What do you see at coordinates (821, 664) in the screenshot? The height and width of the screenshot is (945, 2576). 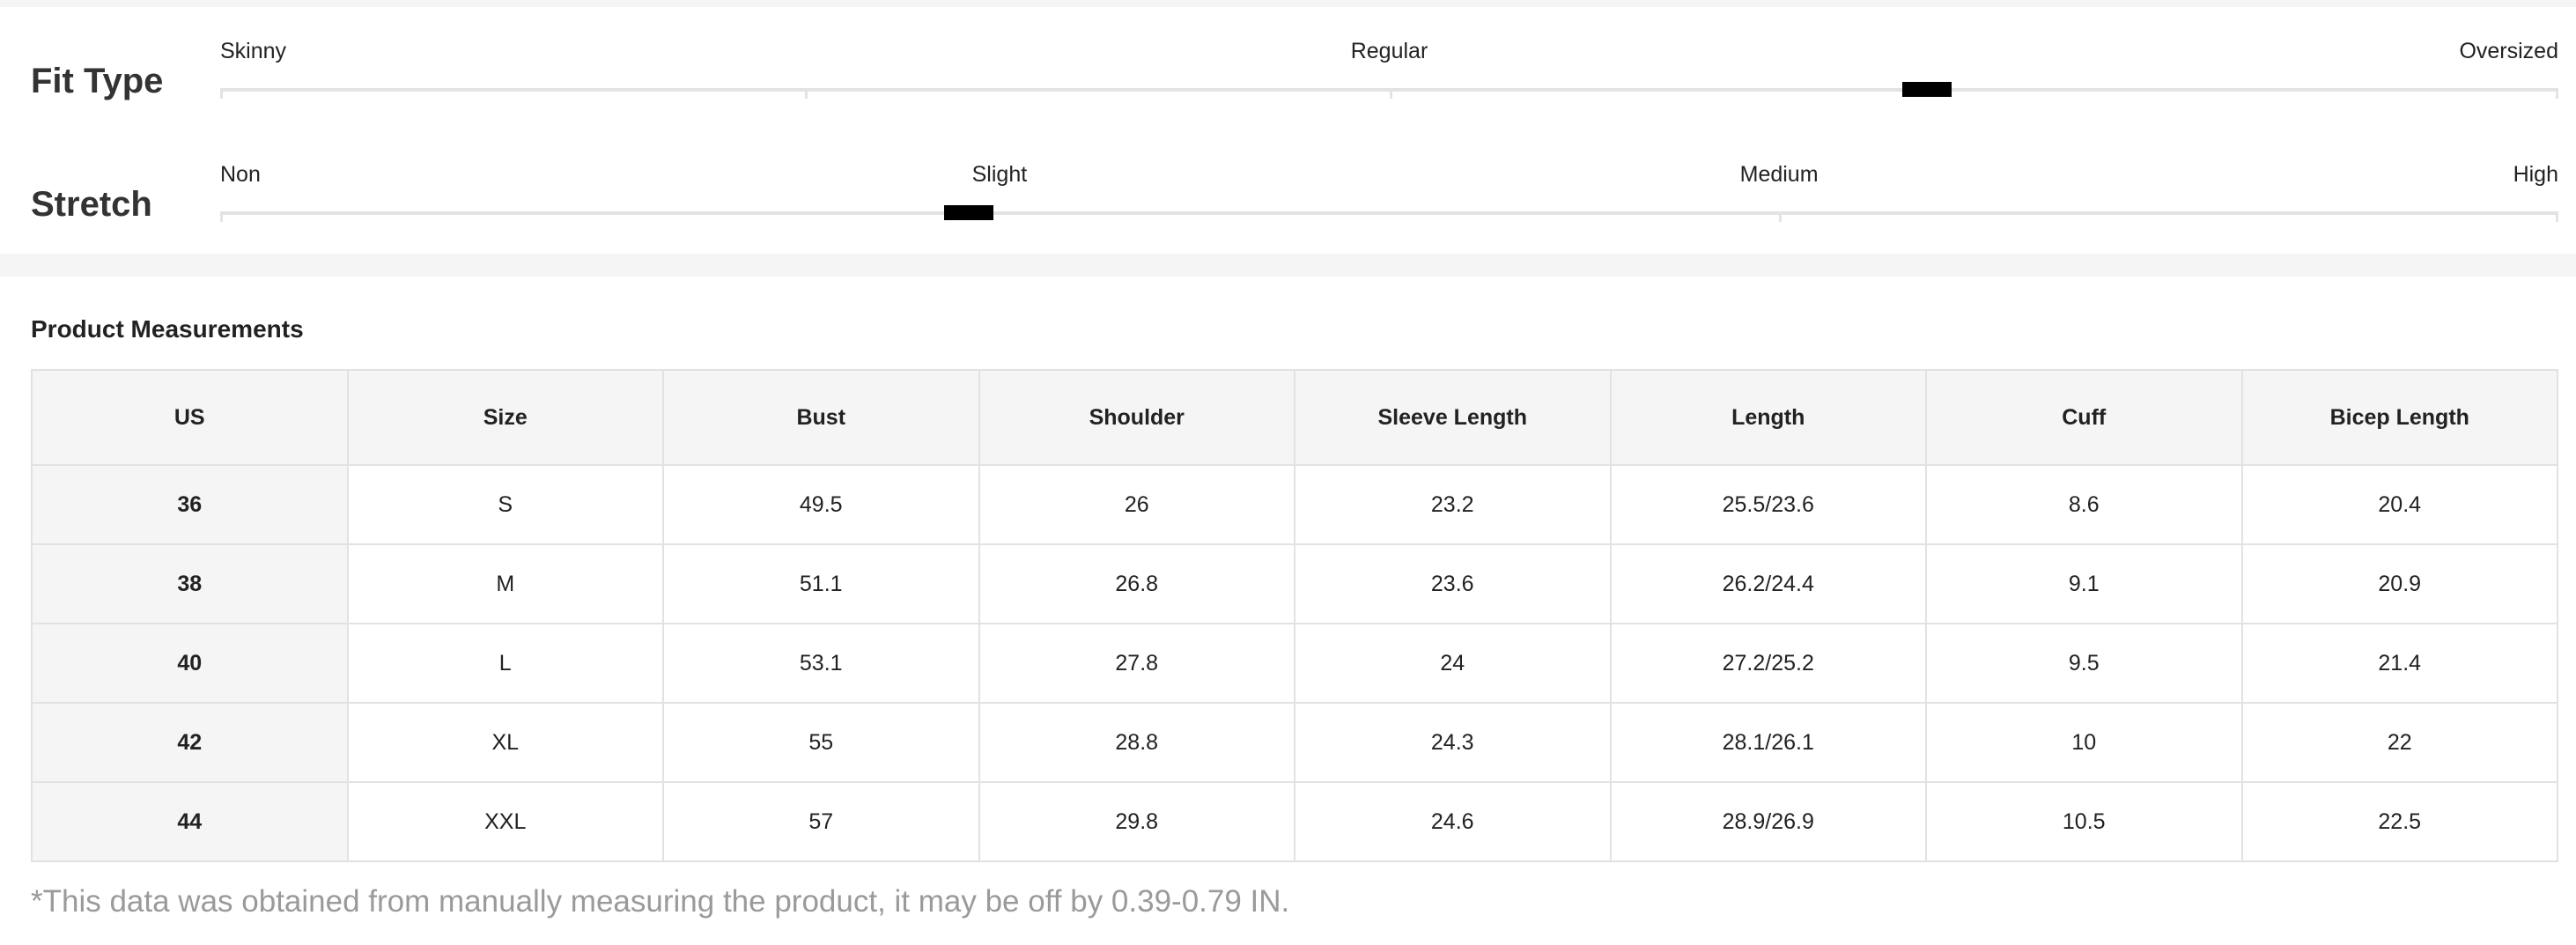 I see `cell-bust: 53.1` at bounding box center [821, 664].